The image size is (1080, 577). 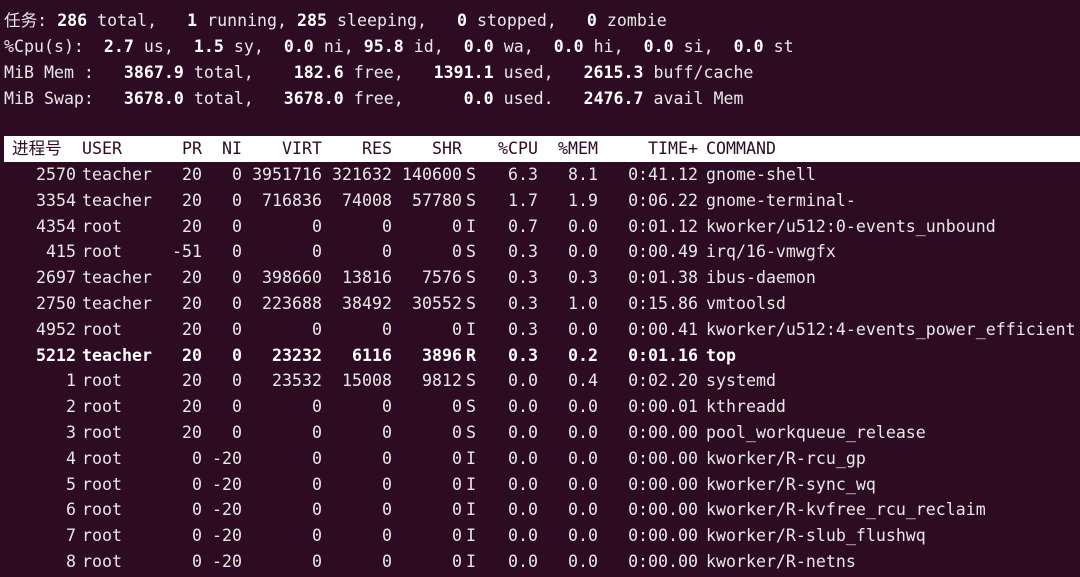 I want to click on header-col-cpu: %CPU, so click(x=513, y=149).